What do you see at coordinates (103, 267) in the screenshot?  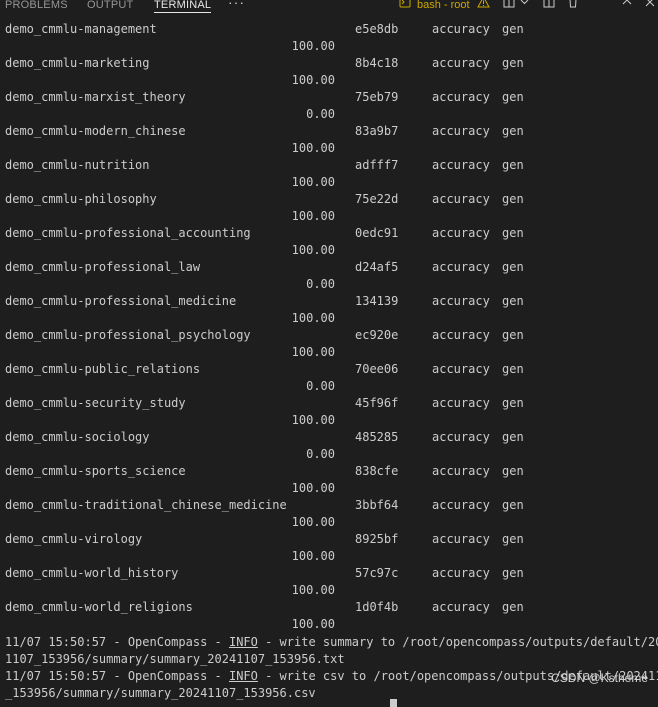 I see `dataset-name: demo_cmmlu-professional_law` at bounding box center [103, 267].